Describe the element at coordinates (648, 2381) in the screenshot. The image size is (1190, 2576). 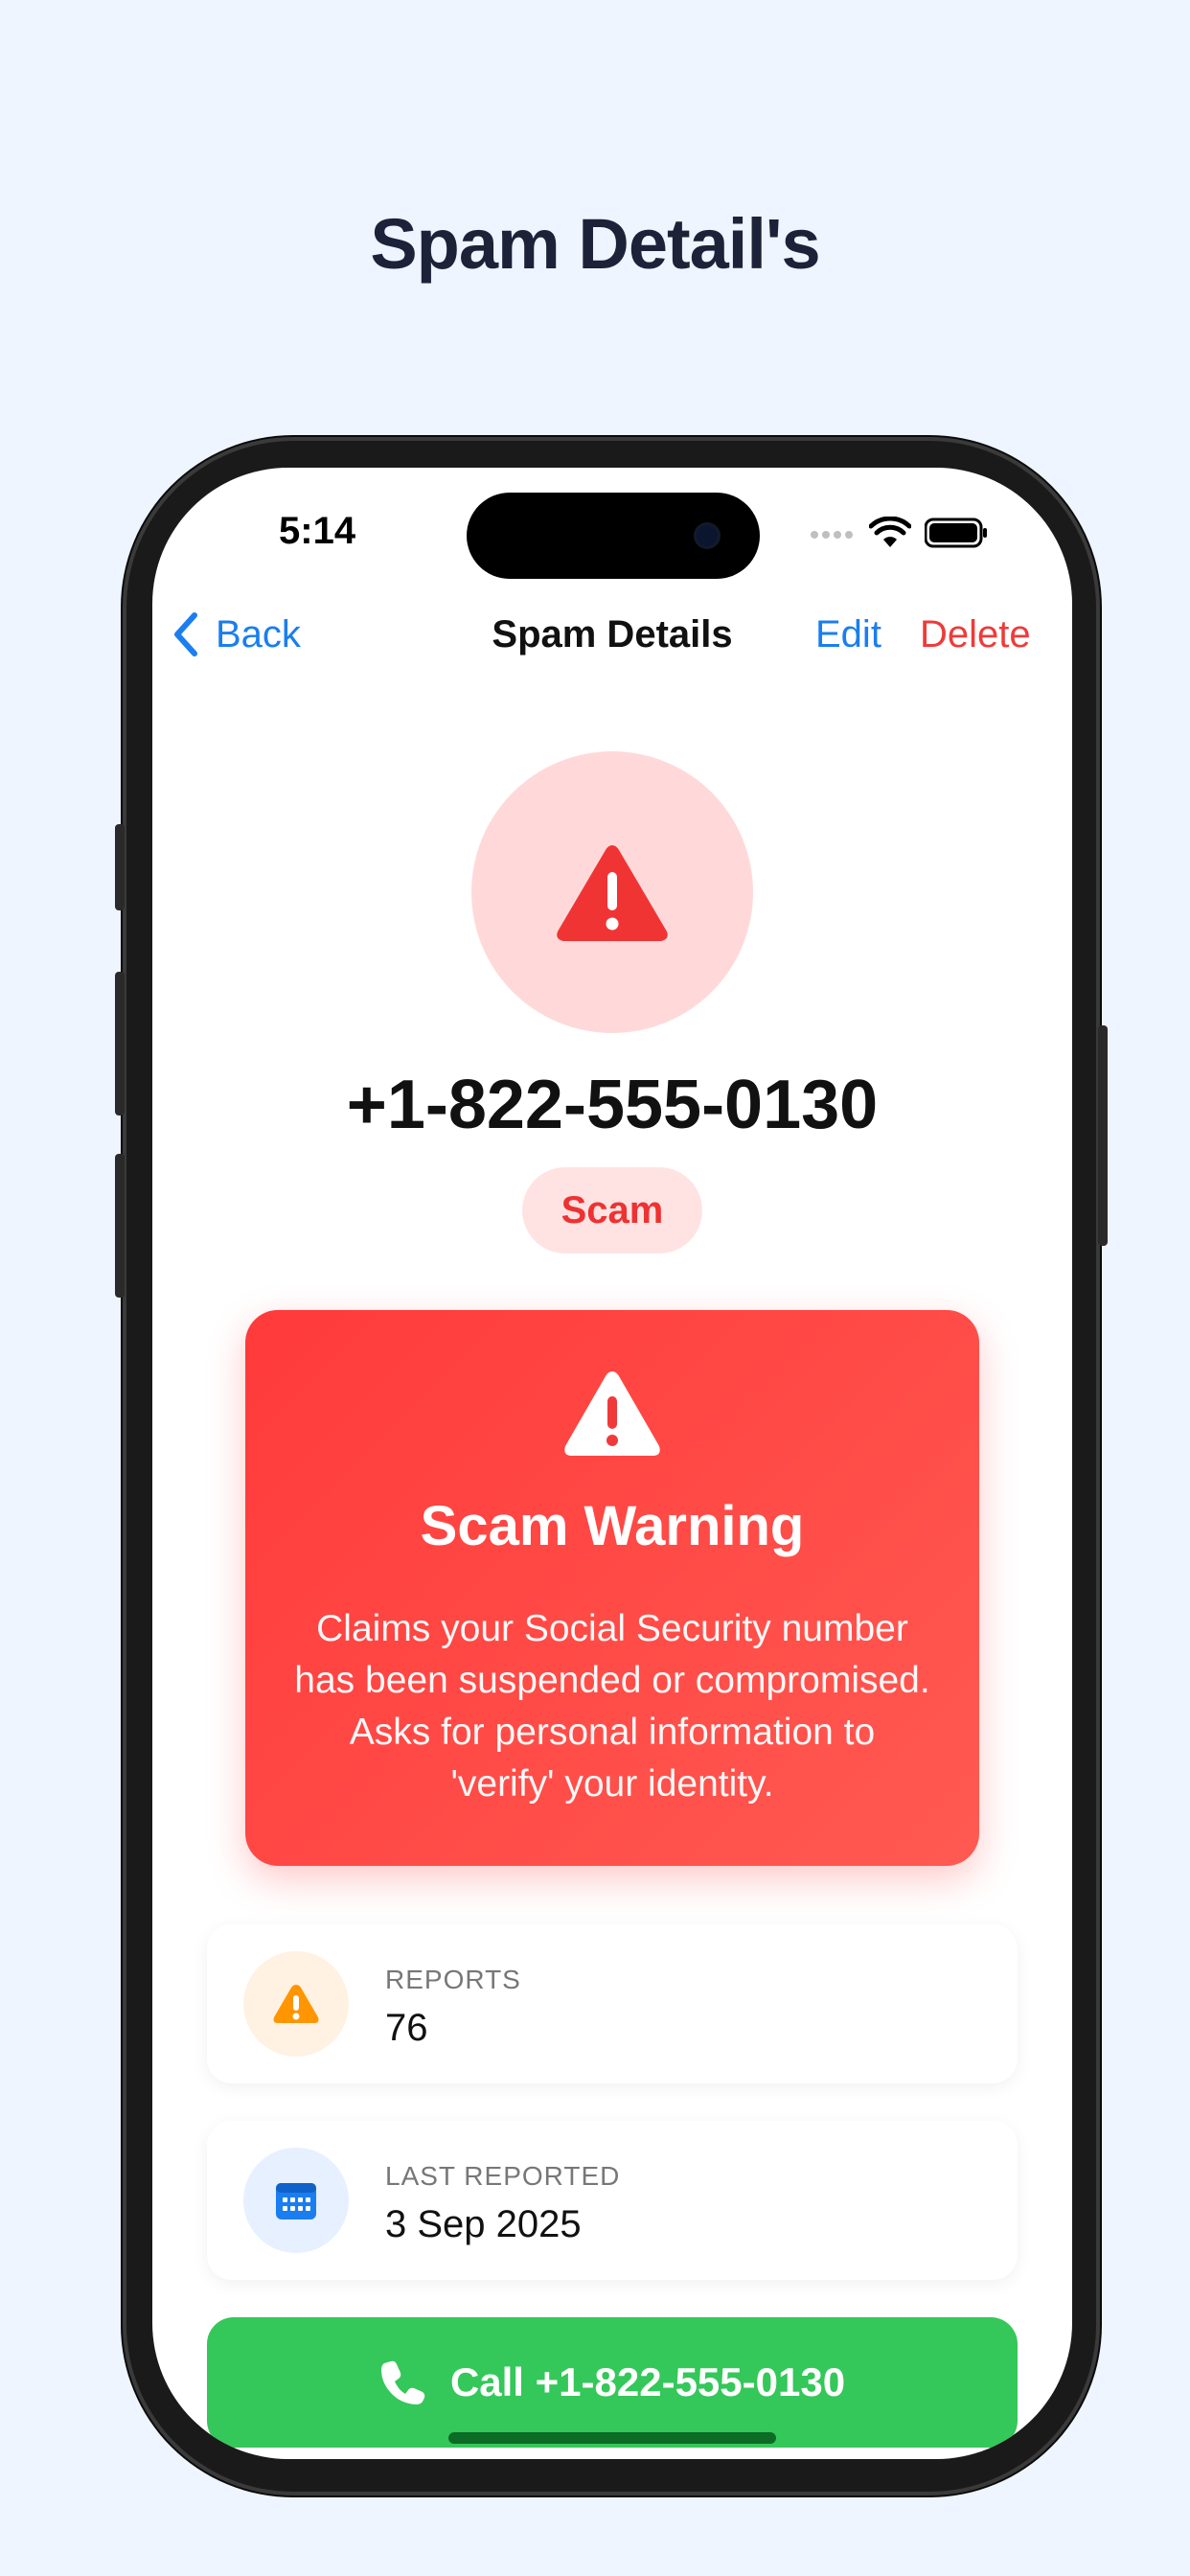
I see `call-button-label: Call +1-822-555-0130` at that location.